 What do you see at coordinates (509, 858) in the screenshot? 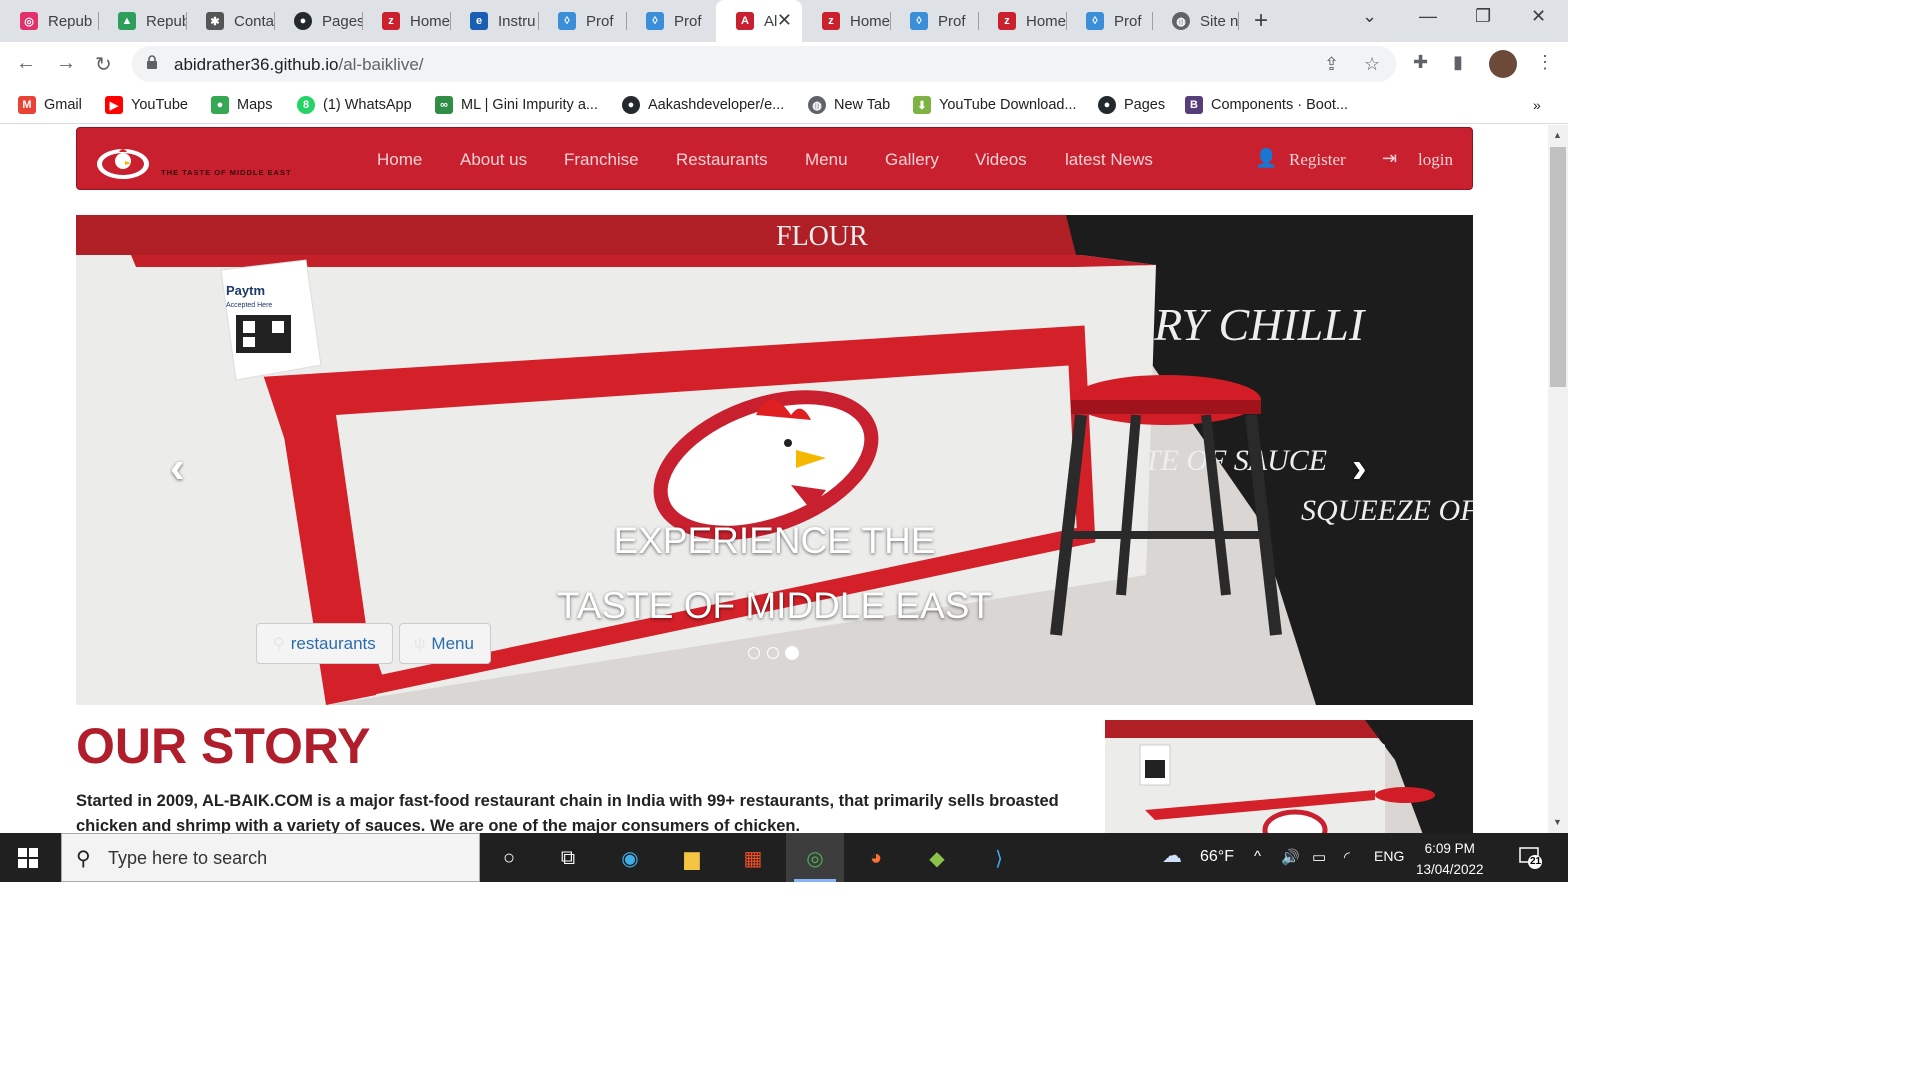
I see `cortana-icon: ○` at bounding box center [509, 858].